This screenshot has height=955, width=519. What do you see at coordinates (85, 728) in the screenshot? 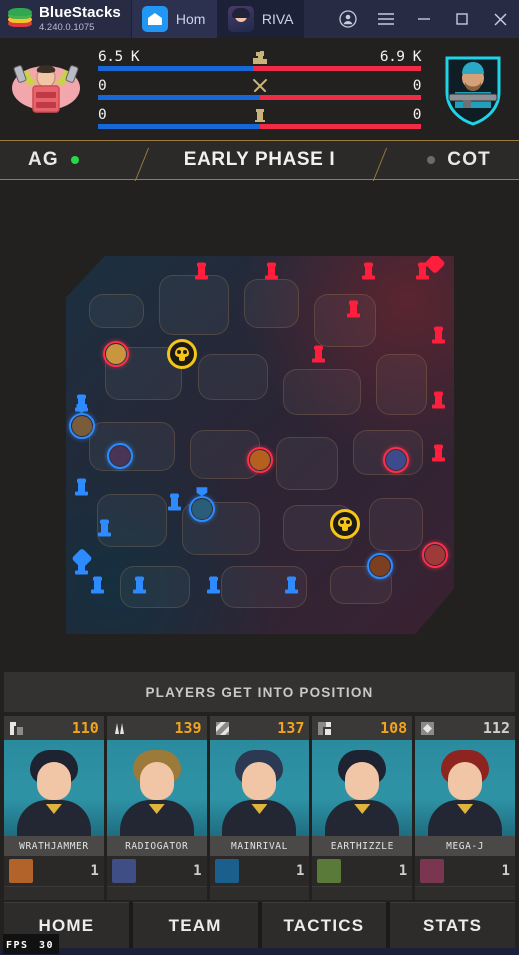
I see `player-score: 110` at bounding box center [85, 728].